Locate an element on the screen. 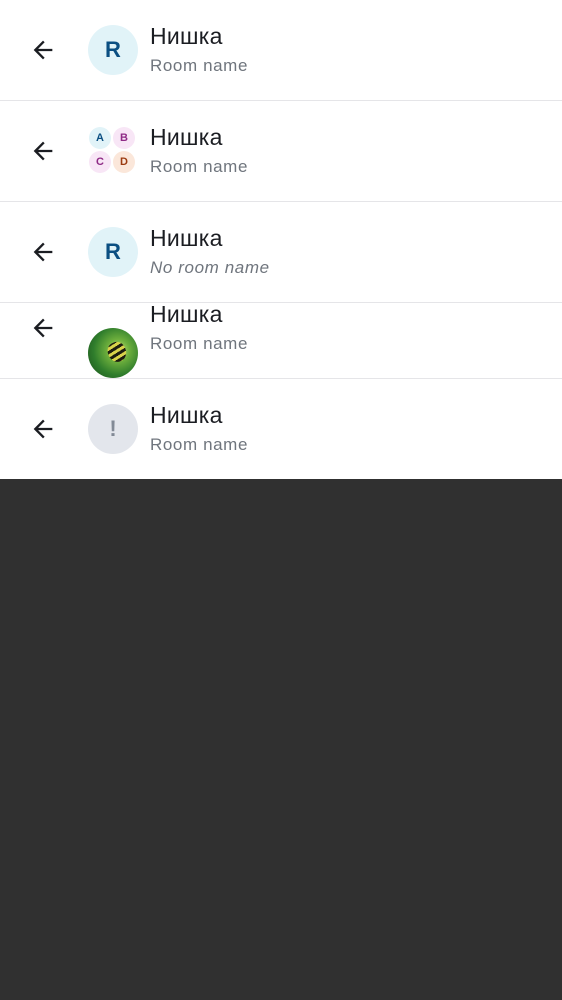 The image size is (562, 1000). thread-header-row: A B C D Нишка Room name is located at coordinates (281, 151).